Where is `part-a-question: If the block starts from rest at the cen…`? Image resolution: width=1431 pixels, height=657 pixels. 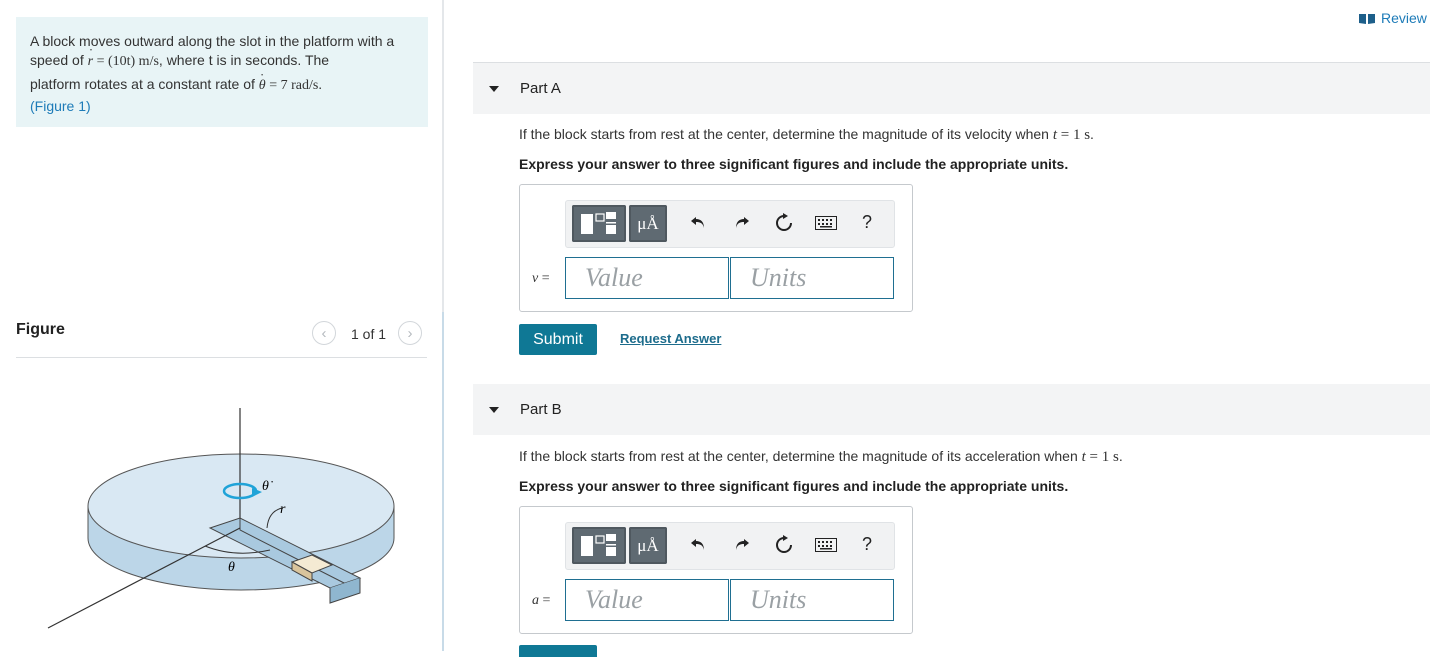
part-a-question: If the block starts from rest at the cen… is located at coordinates (806, 134).